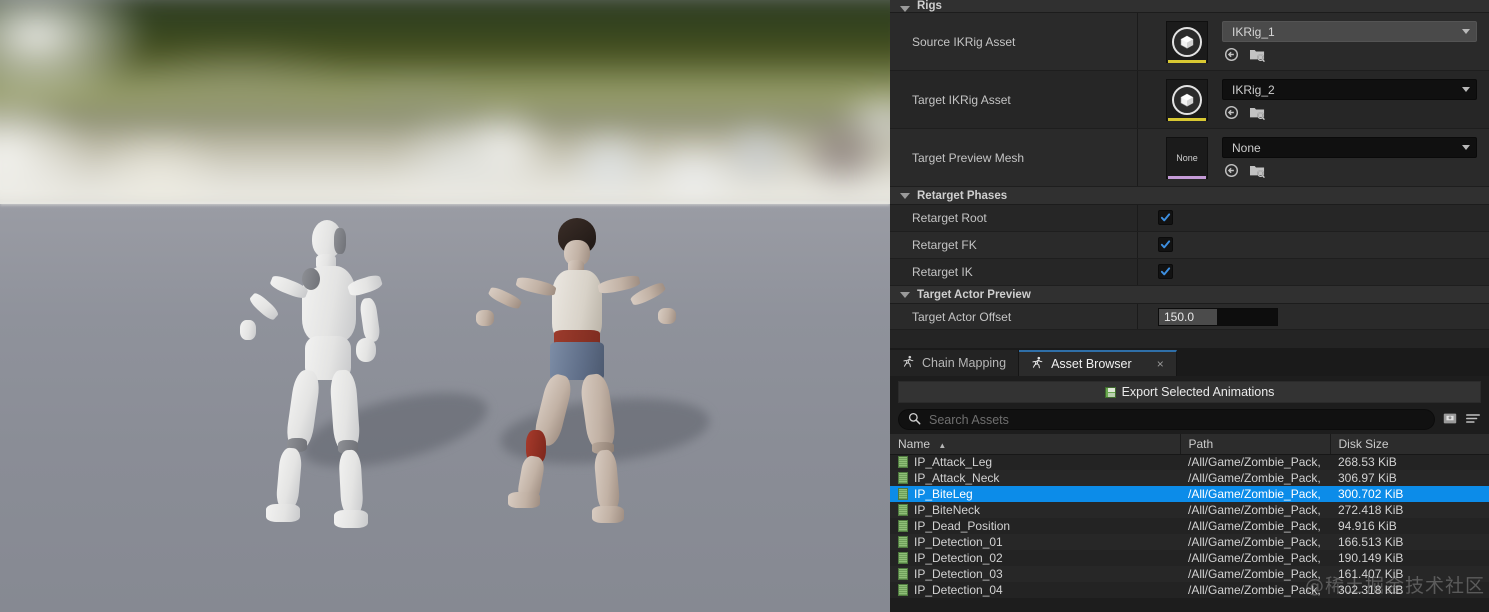 The image size is (1489, 612). Describe the element at coordinates (1014, 41) in the screenshot. I see `label-source-ikrig-asset: Source IKRig Asset` at that location.